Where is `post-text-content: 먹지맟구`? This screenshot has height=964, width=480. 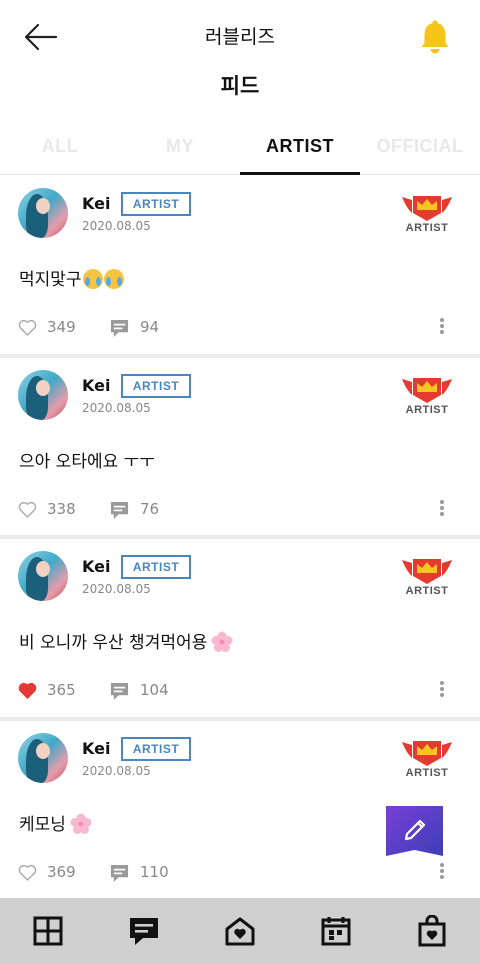
post-text-content: 먹지맟구 is located at coordinates (50, 280).